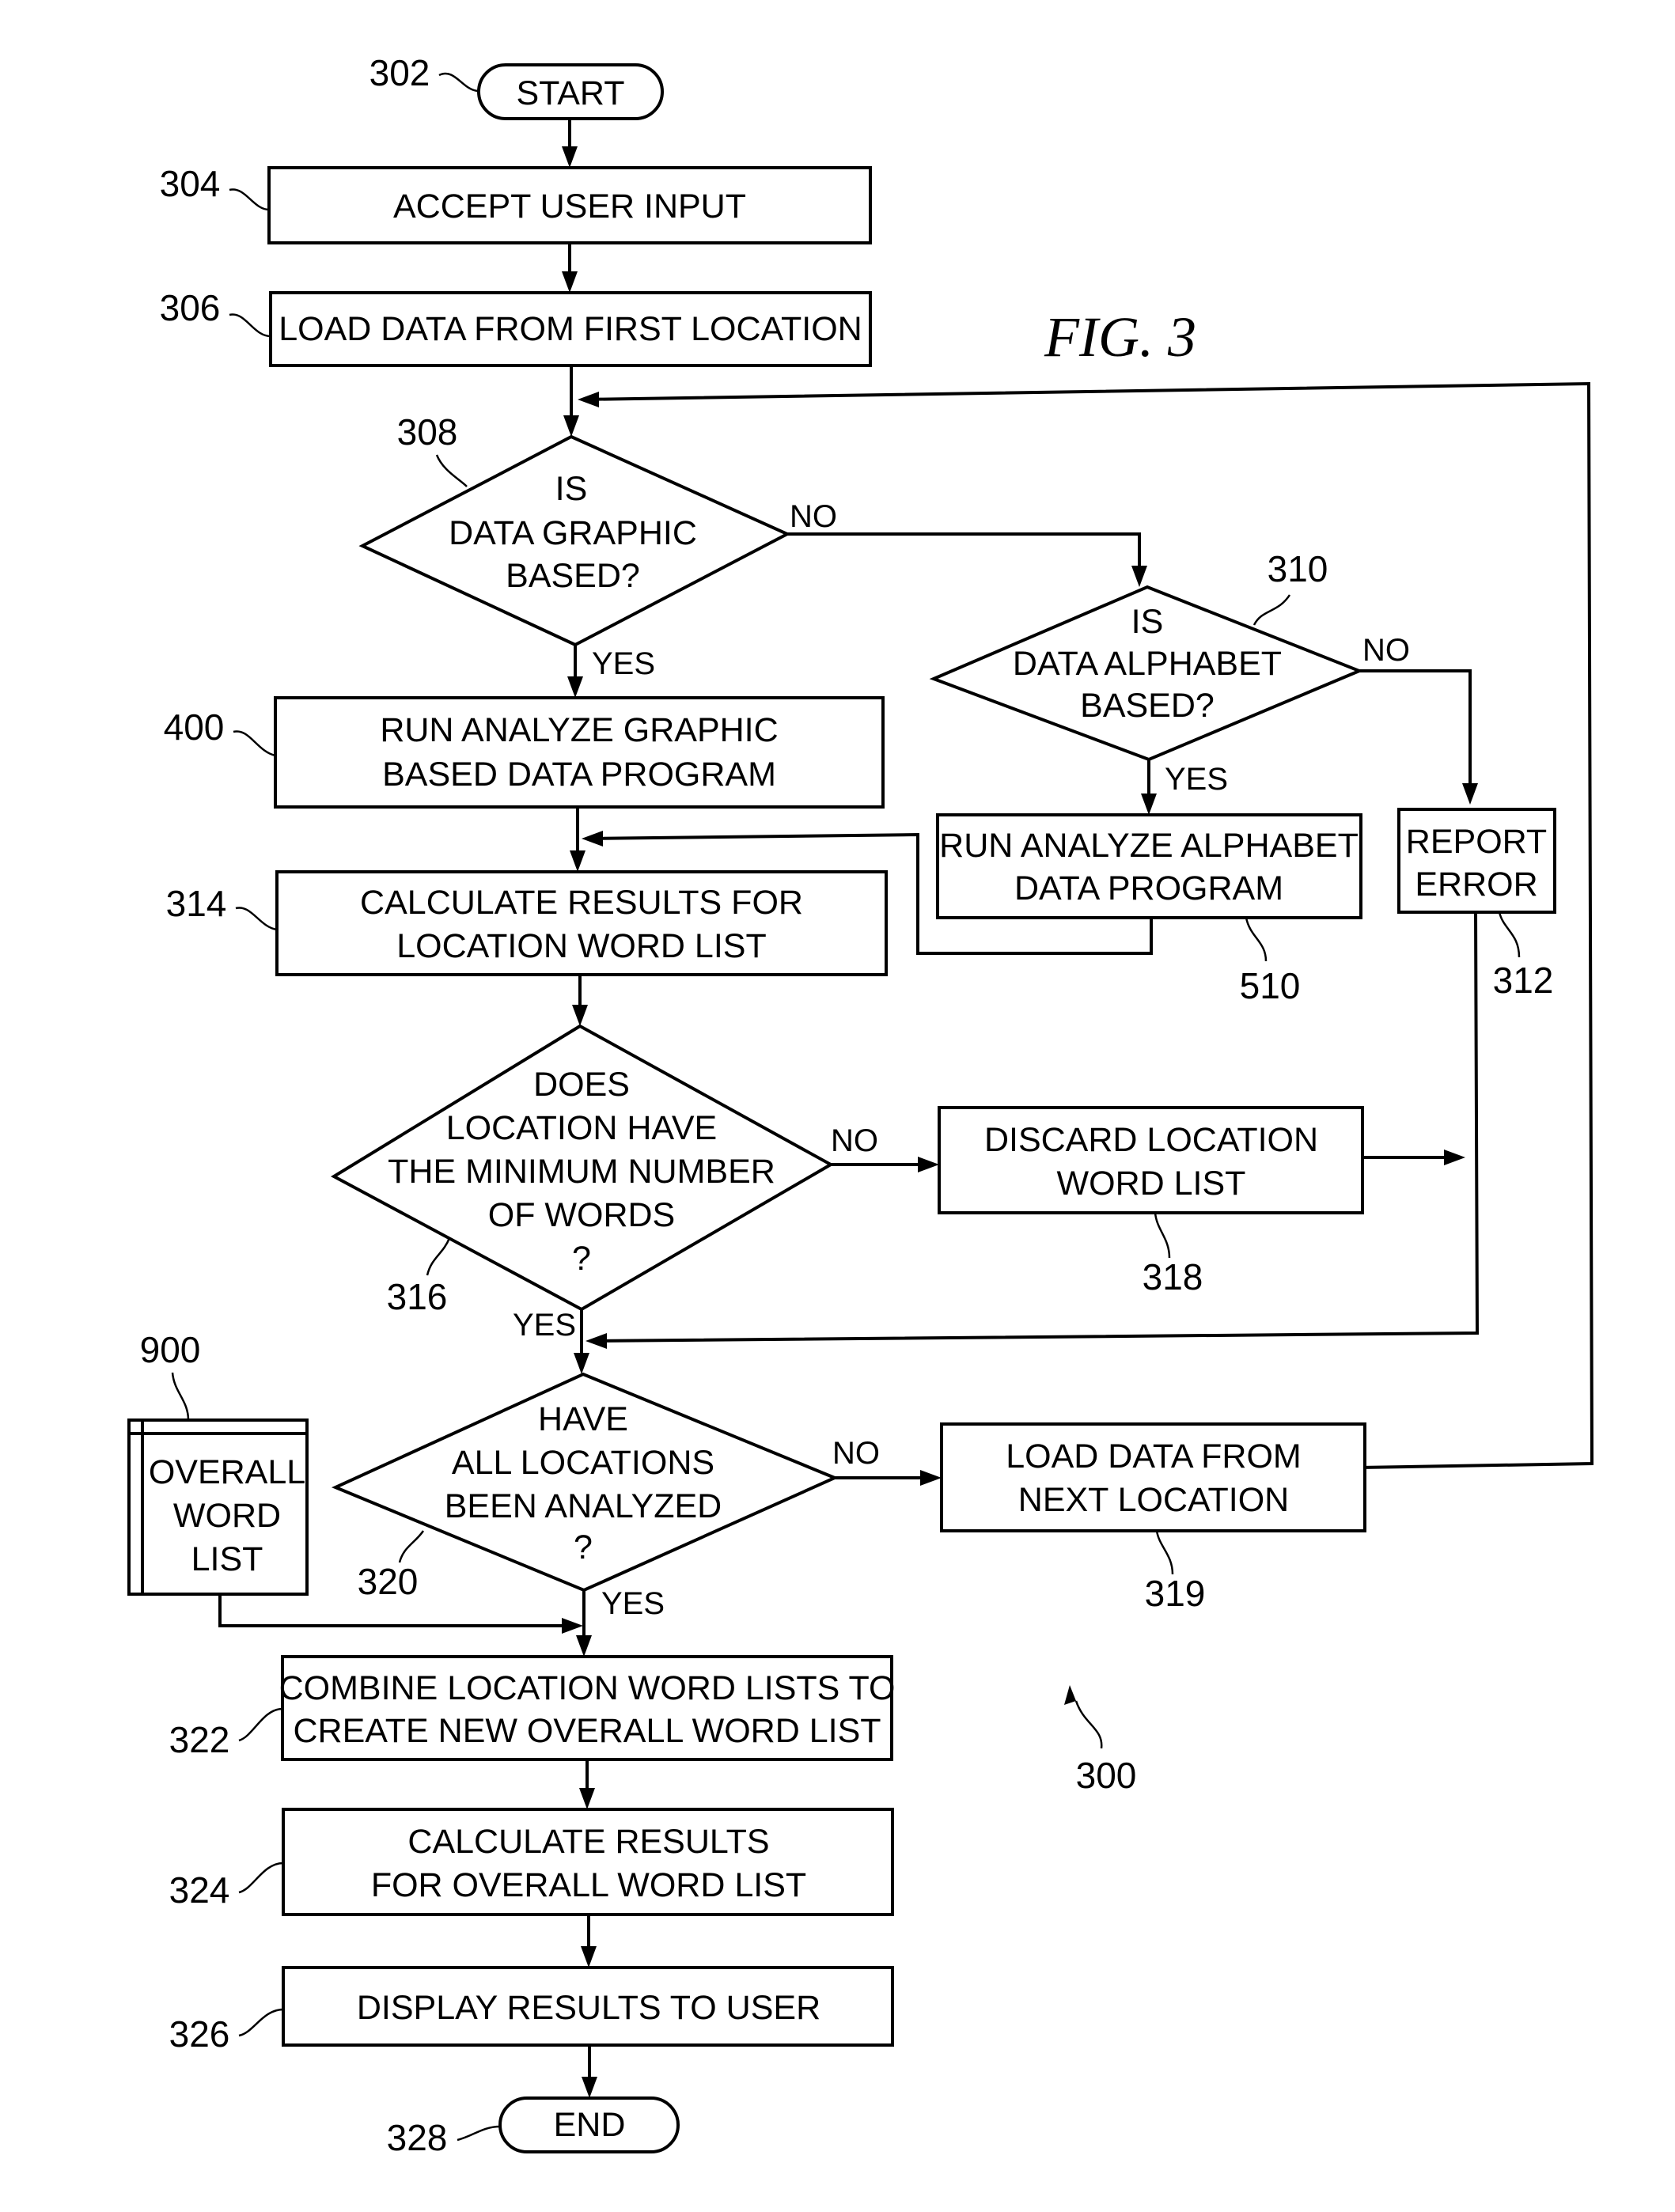  I want to click on step-line: RUN ANALYZE ALPHABET, so click(1149, 846).